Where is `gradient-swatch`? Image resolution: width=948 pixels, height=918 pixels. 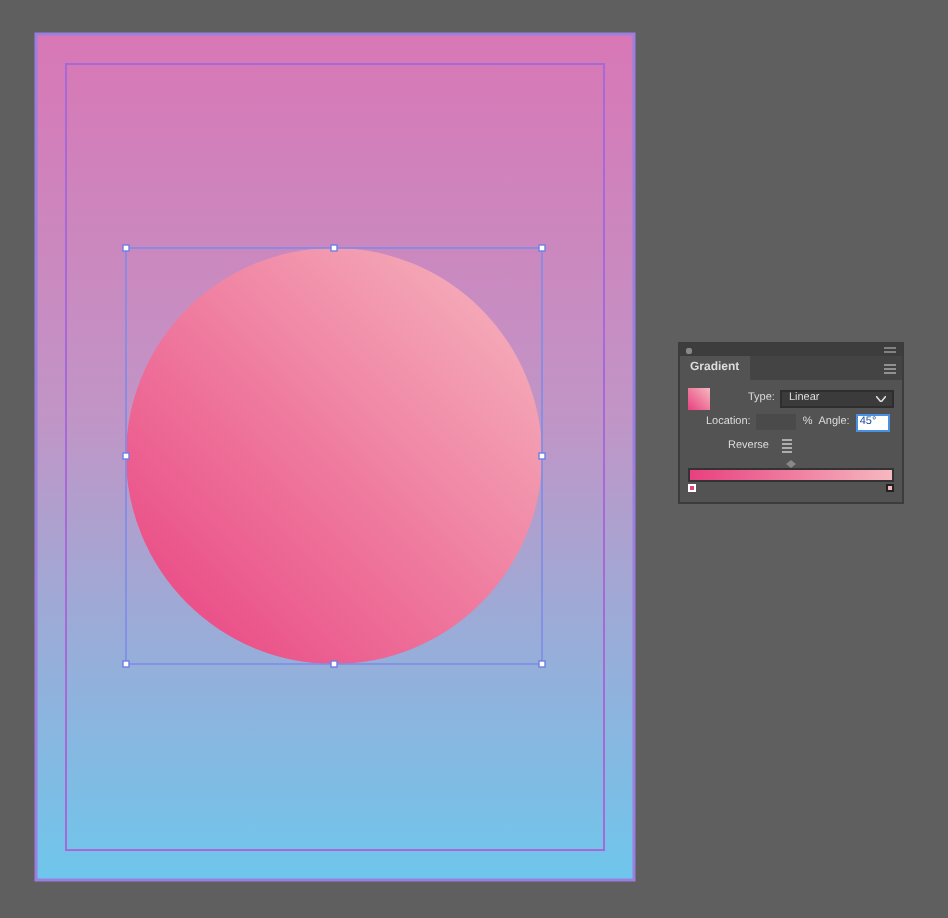
gradient-swatch is located at coordinates (699, 398).